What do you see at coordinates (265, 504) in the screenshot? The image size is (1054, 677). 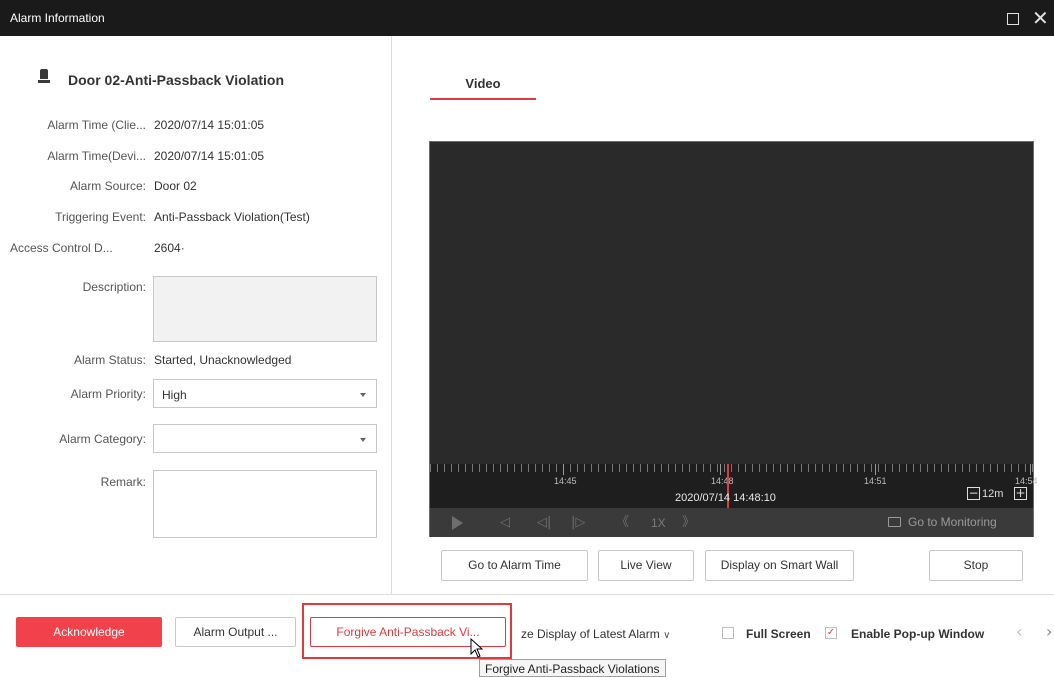 I see `remark-field` at bounding box center [265, 504].